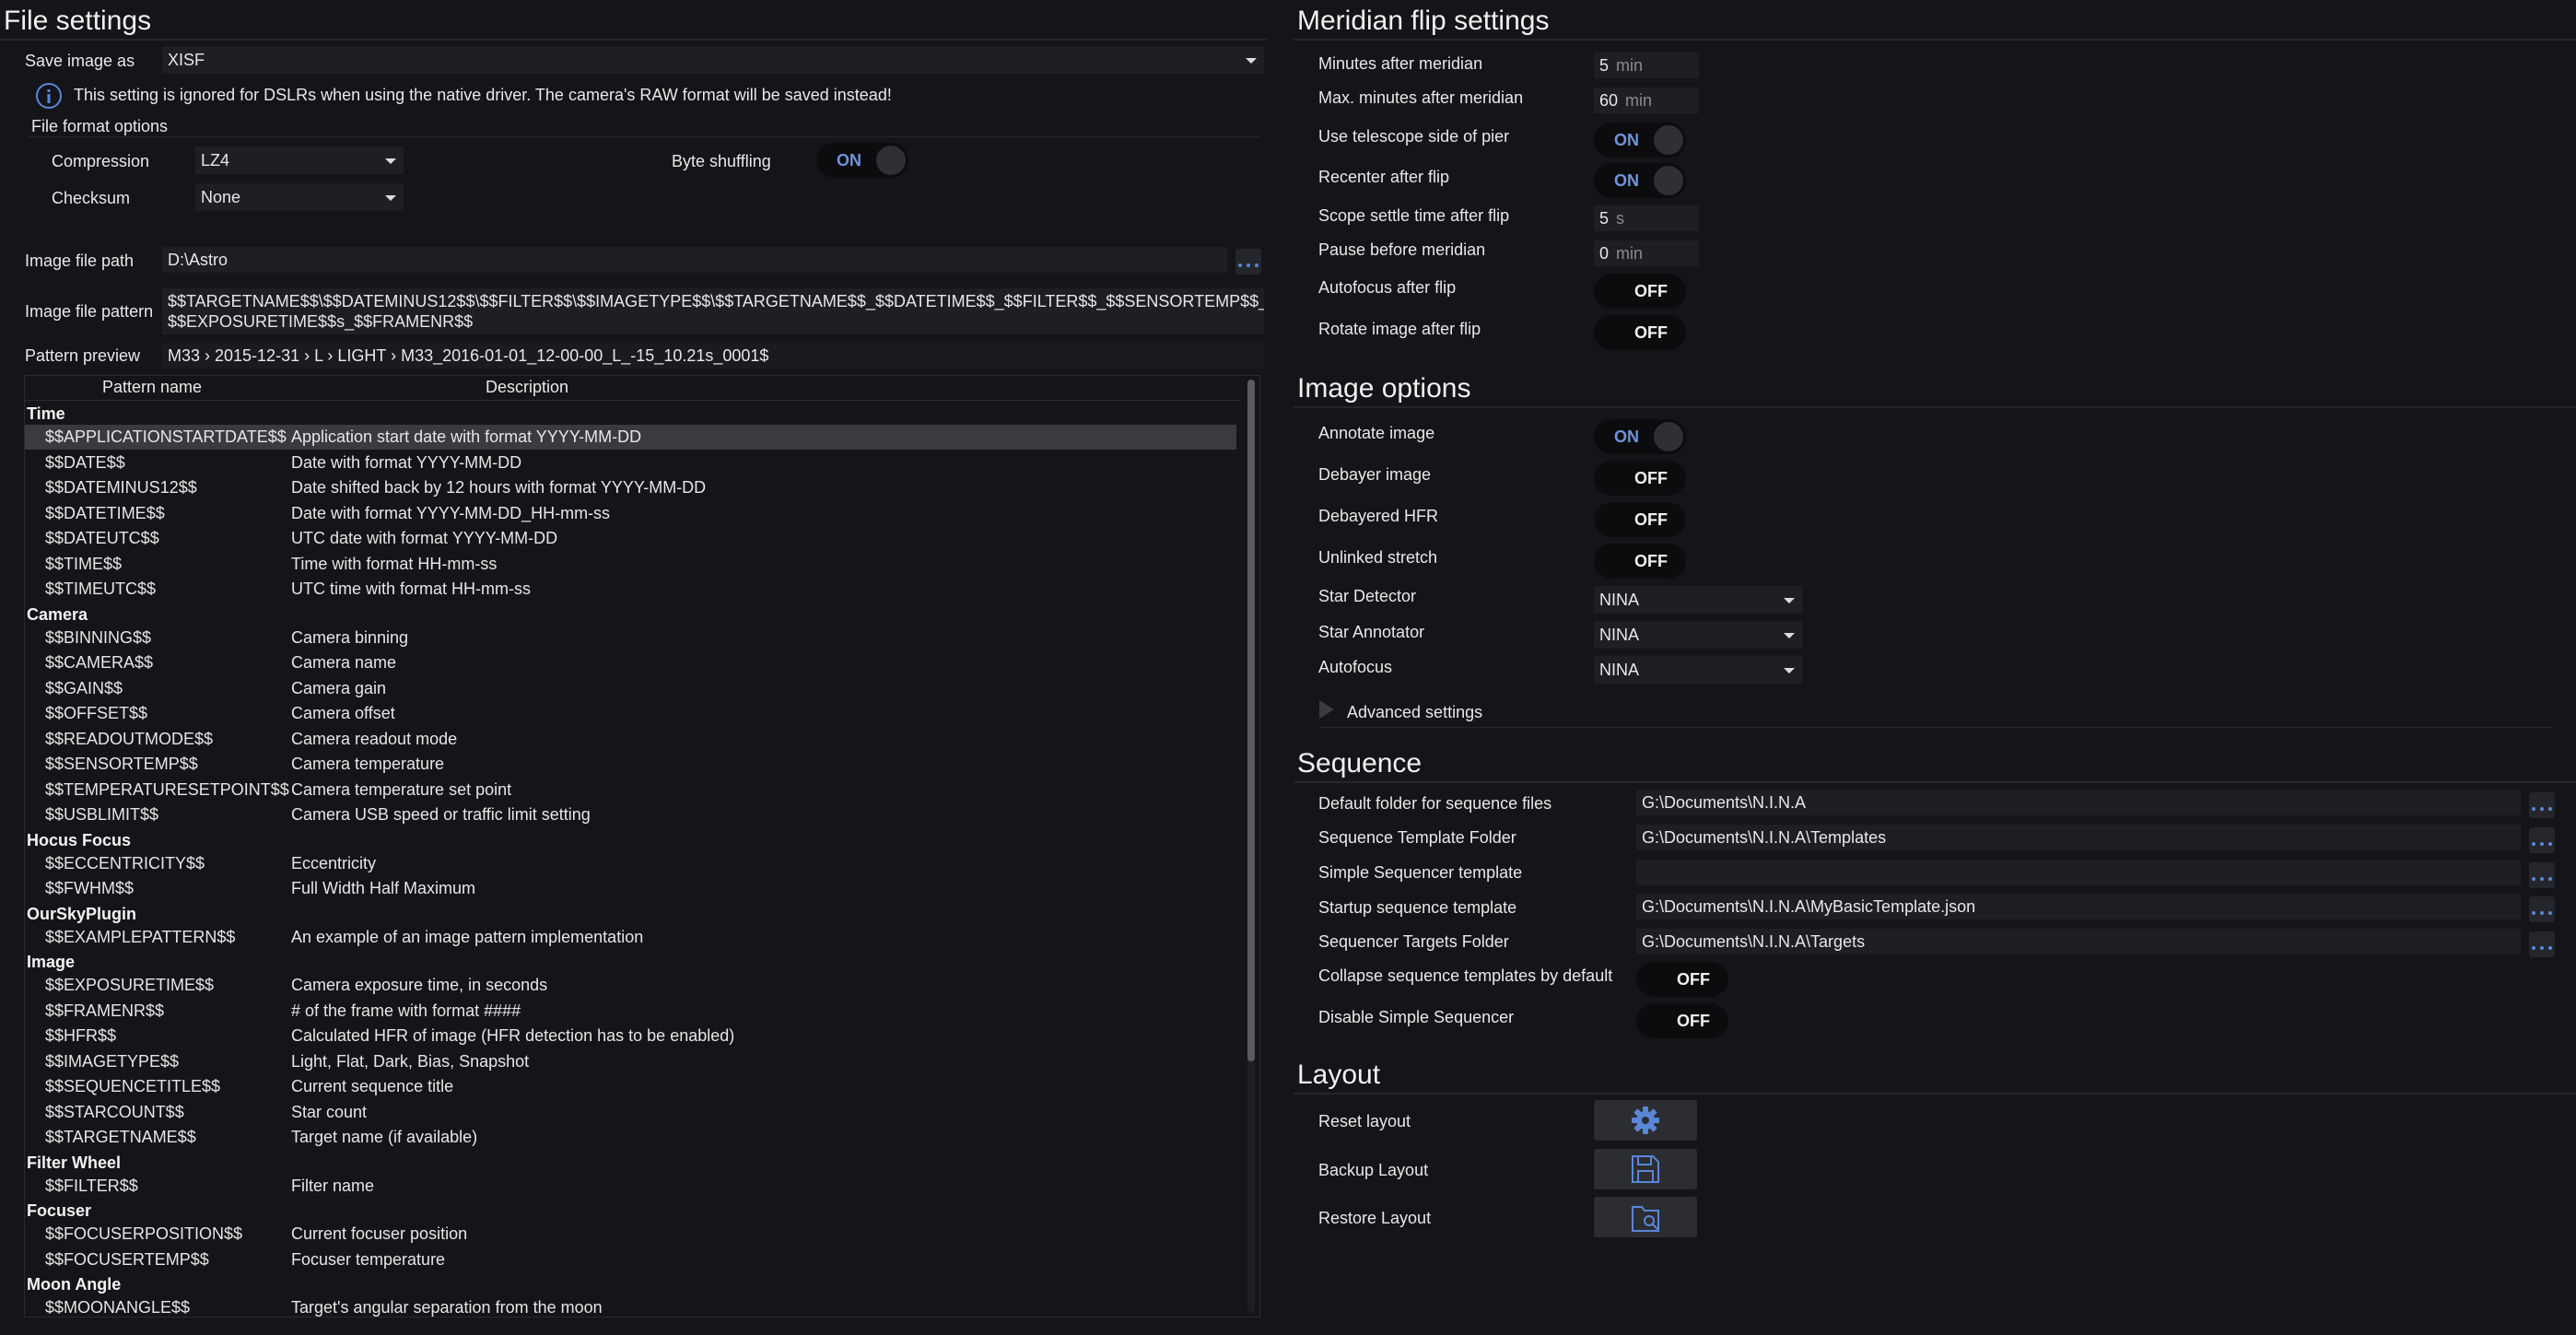 Image resolution: width=2576 pixels, height=1335 pixels. Describe the element at coordinates (1646, 218) in the screenshot. I see `settle-input: 5s` at that location.